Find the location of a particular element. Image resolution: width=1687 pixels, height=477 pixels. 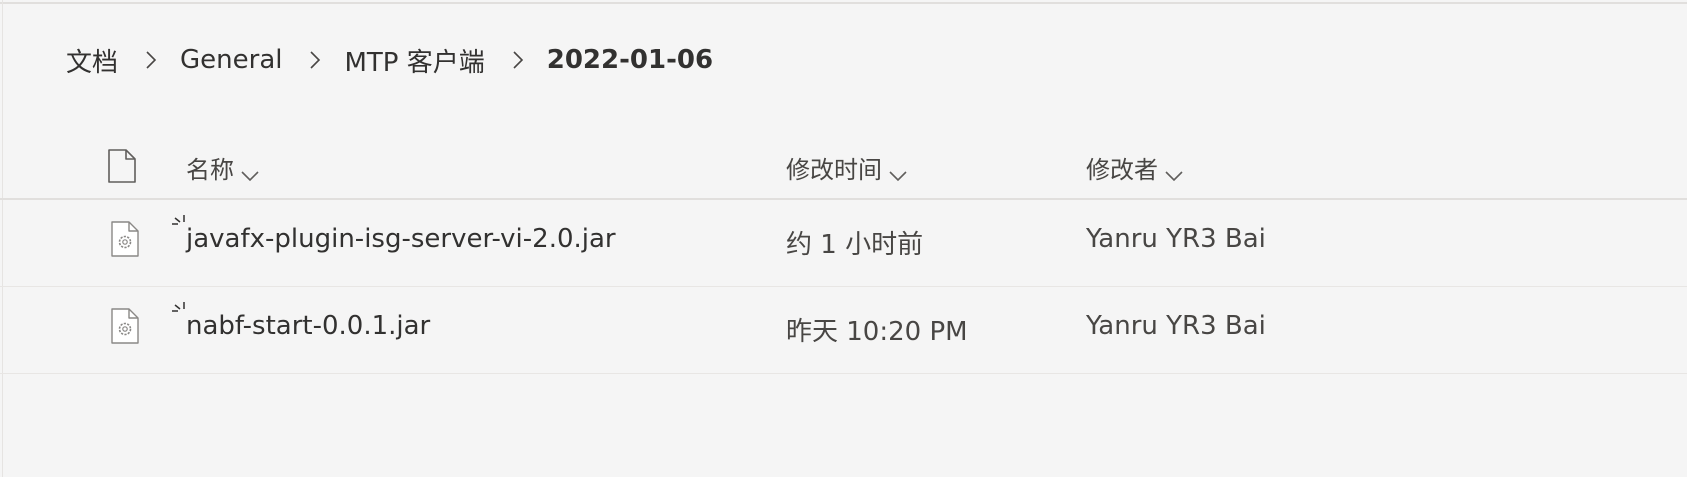

breadcrumb-item-general: General is located at coordinates (231, 60).